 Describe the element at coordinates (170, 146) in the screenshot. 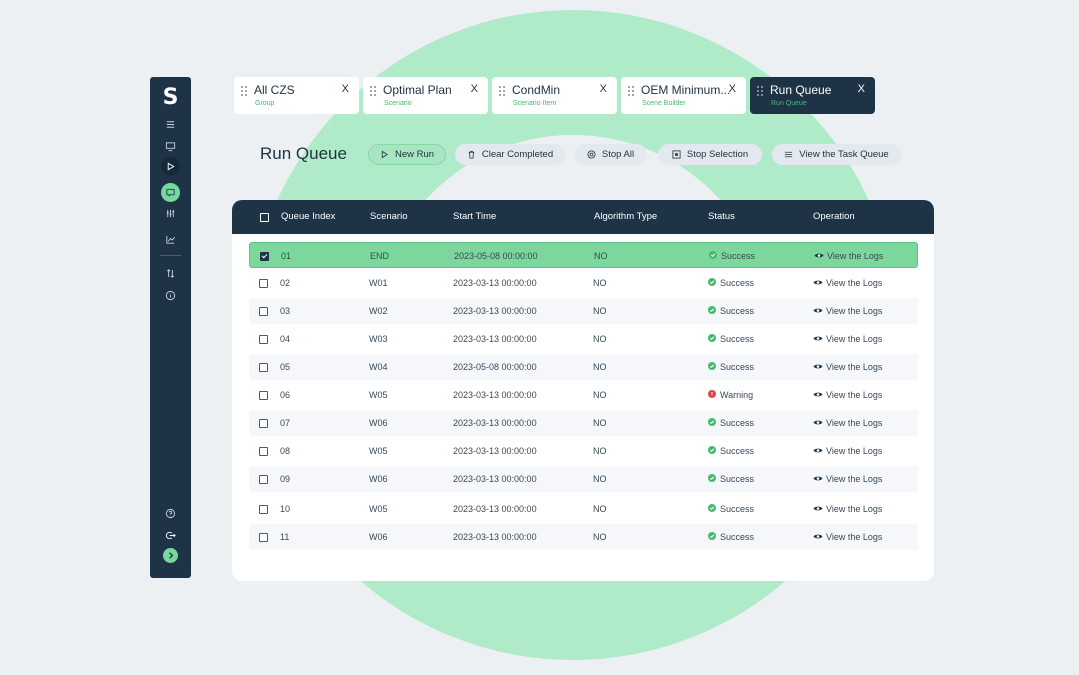

I see `monitor-icon` at that location.